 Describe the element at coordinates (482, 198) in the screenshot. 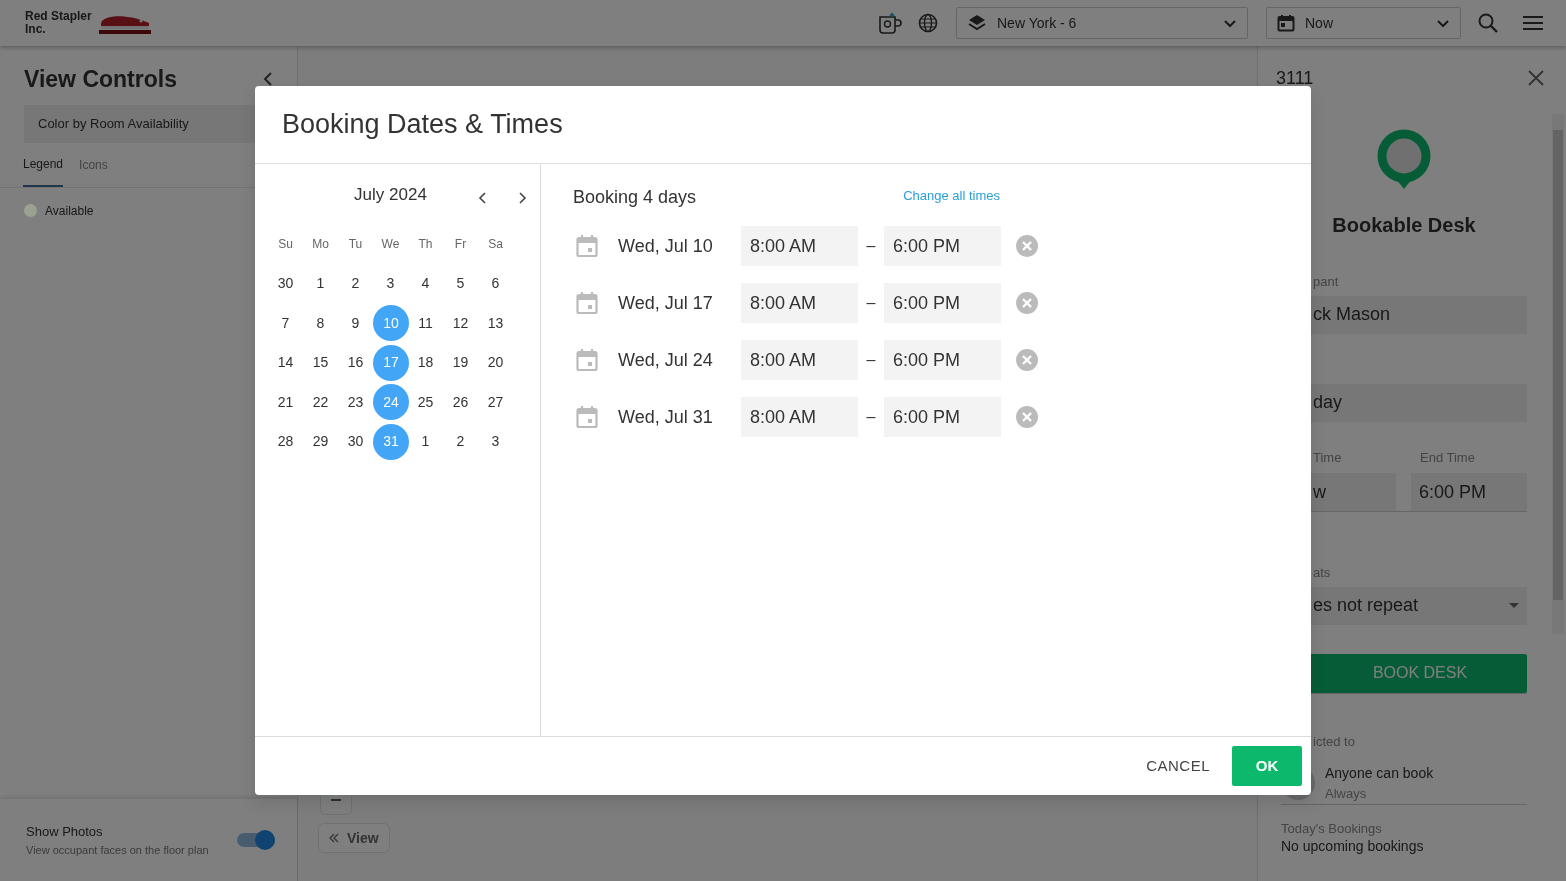

I see `previous-month-icon` at that location.